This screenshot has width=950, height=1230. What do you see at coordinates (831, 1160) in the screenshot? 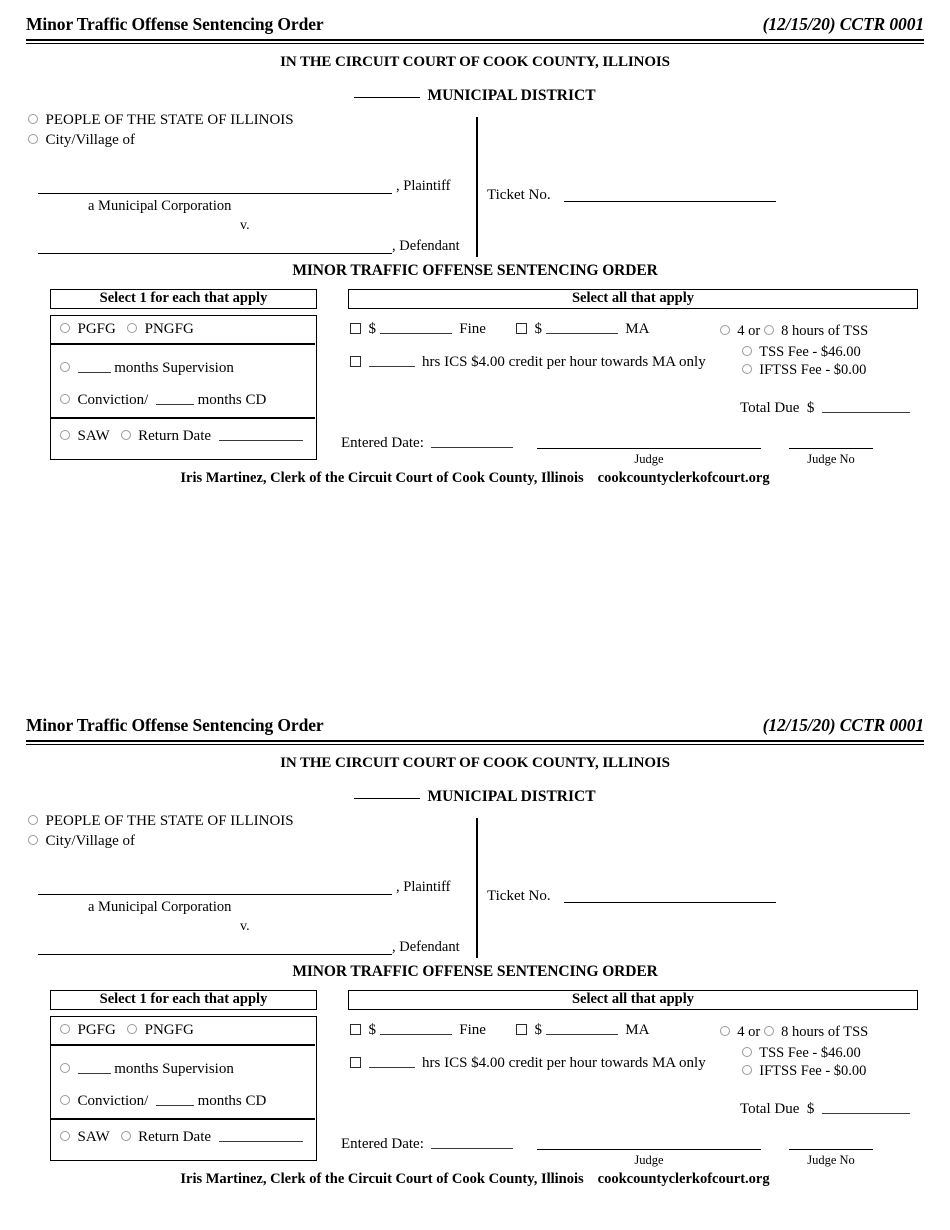
I see `judge-number-caption: Judge No` at bounding box center [831, 1160].